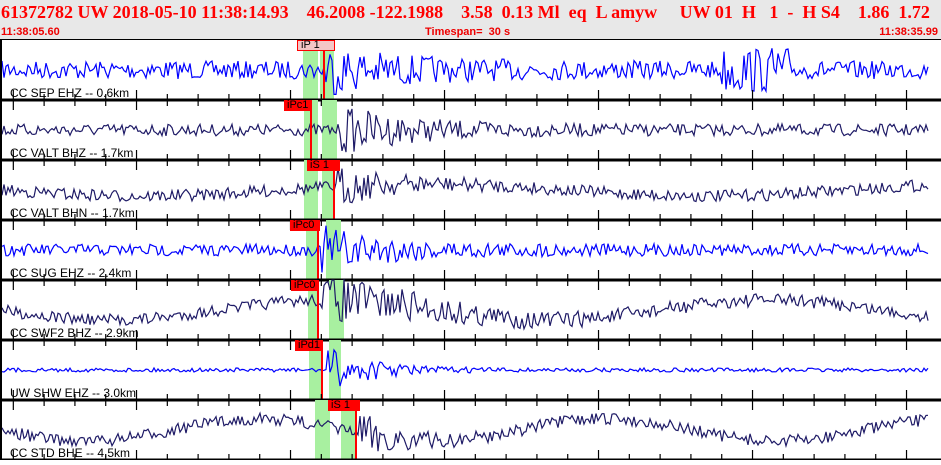 This screenshot has width=941, height=465. What do you see at coordinates (297, 105) in the screenshot?
I see `pick-label: iPc1` at bounding box center [297, 105].